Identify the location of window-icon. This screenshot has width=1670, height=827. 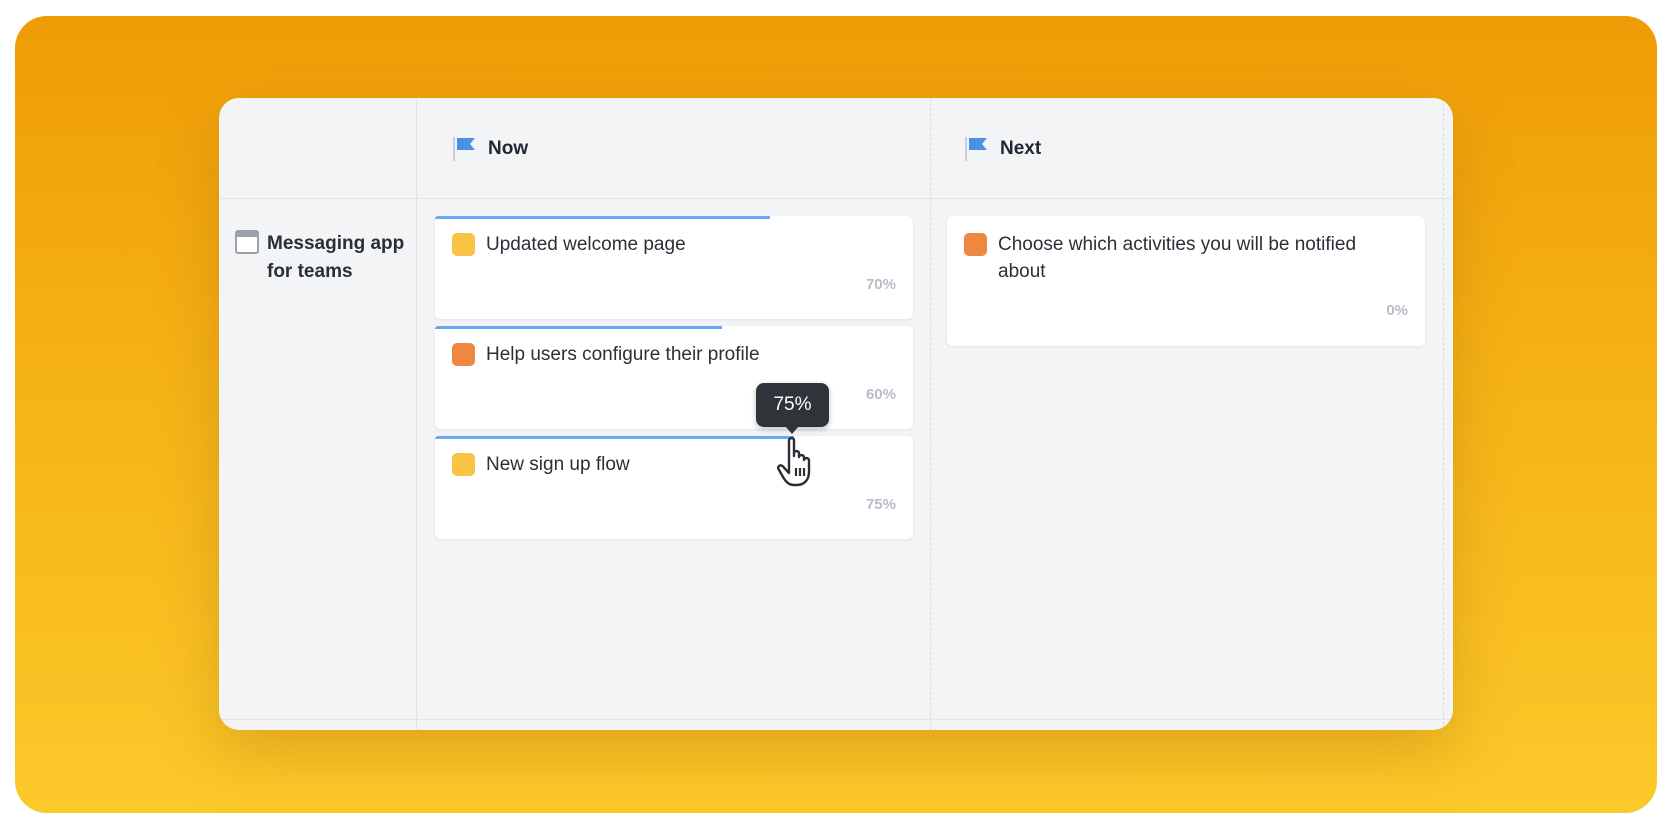
(247, 242).